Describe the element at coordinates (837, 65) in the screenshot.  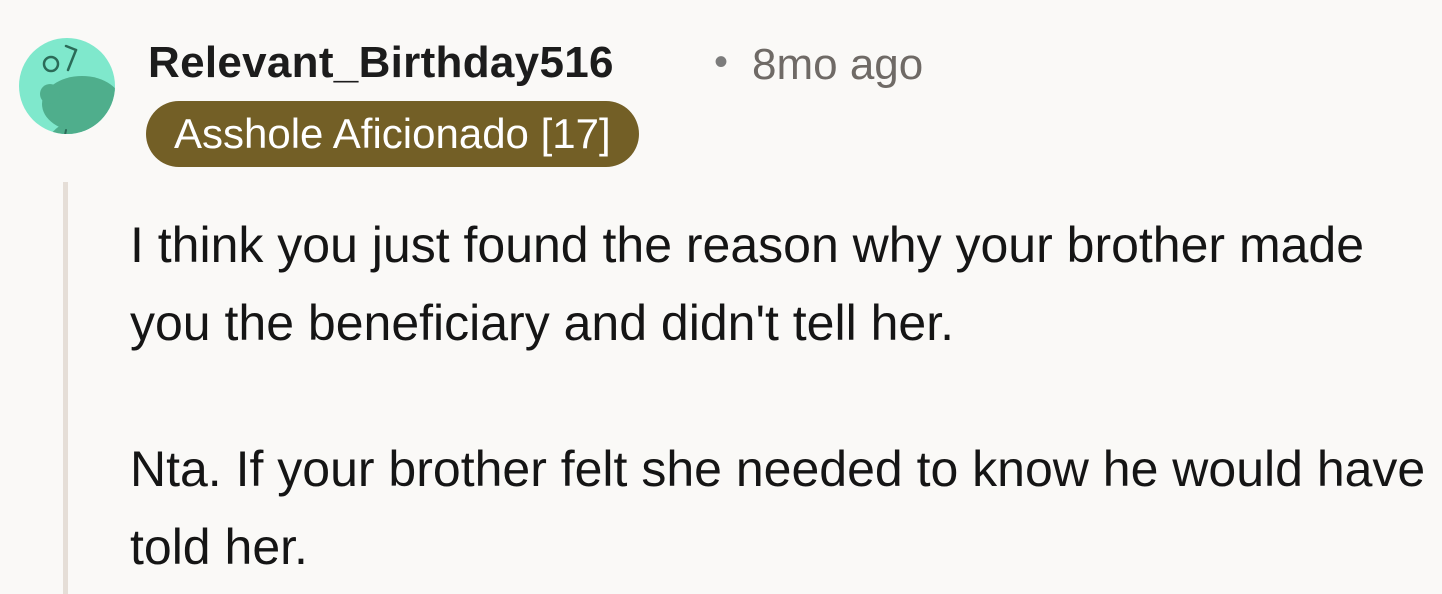
I see `comment-timestamp: 8mo ago` at that location.